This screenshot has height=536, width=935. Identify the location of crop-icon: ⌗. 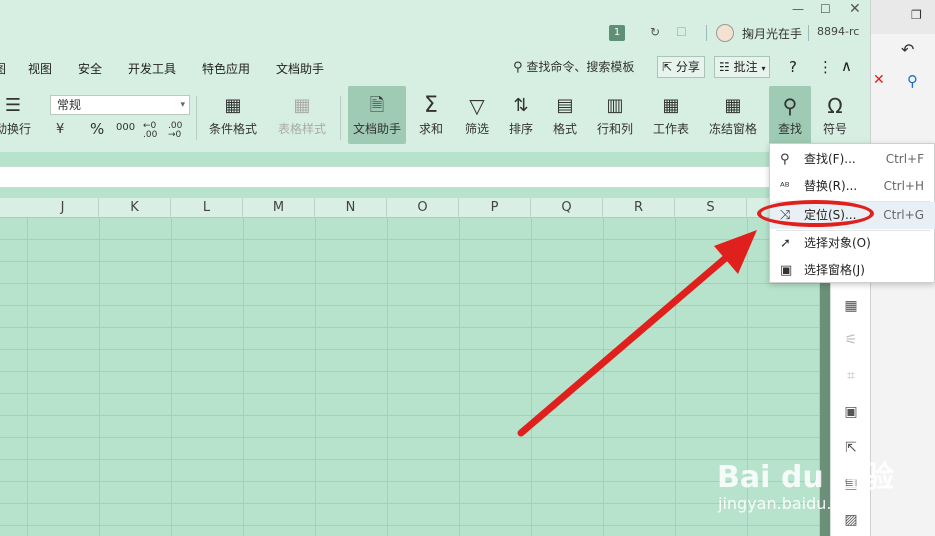
(851, 376).